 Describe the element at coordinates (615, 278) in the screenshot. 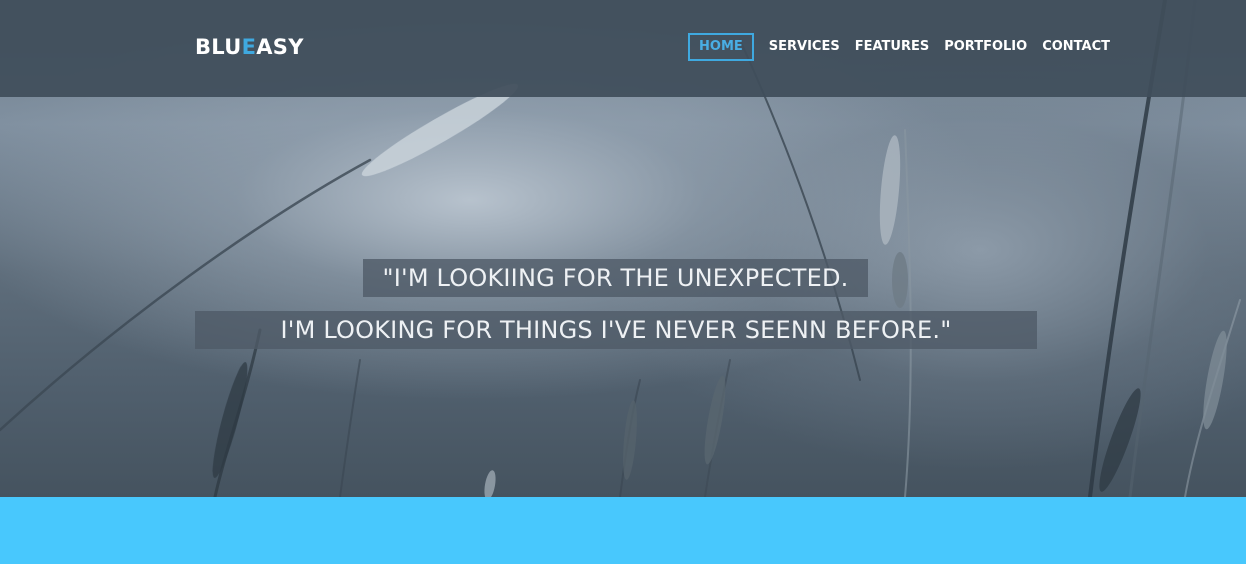

I see `hero-quote-line-1: "I'M LOOKIING FOR THE UNEXPECTED.` at that location.